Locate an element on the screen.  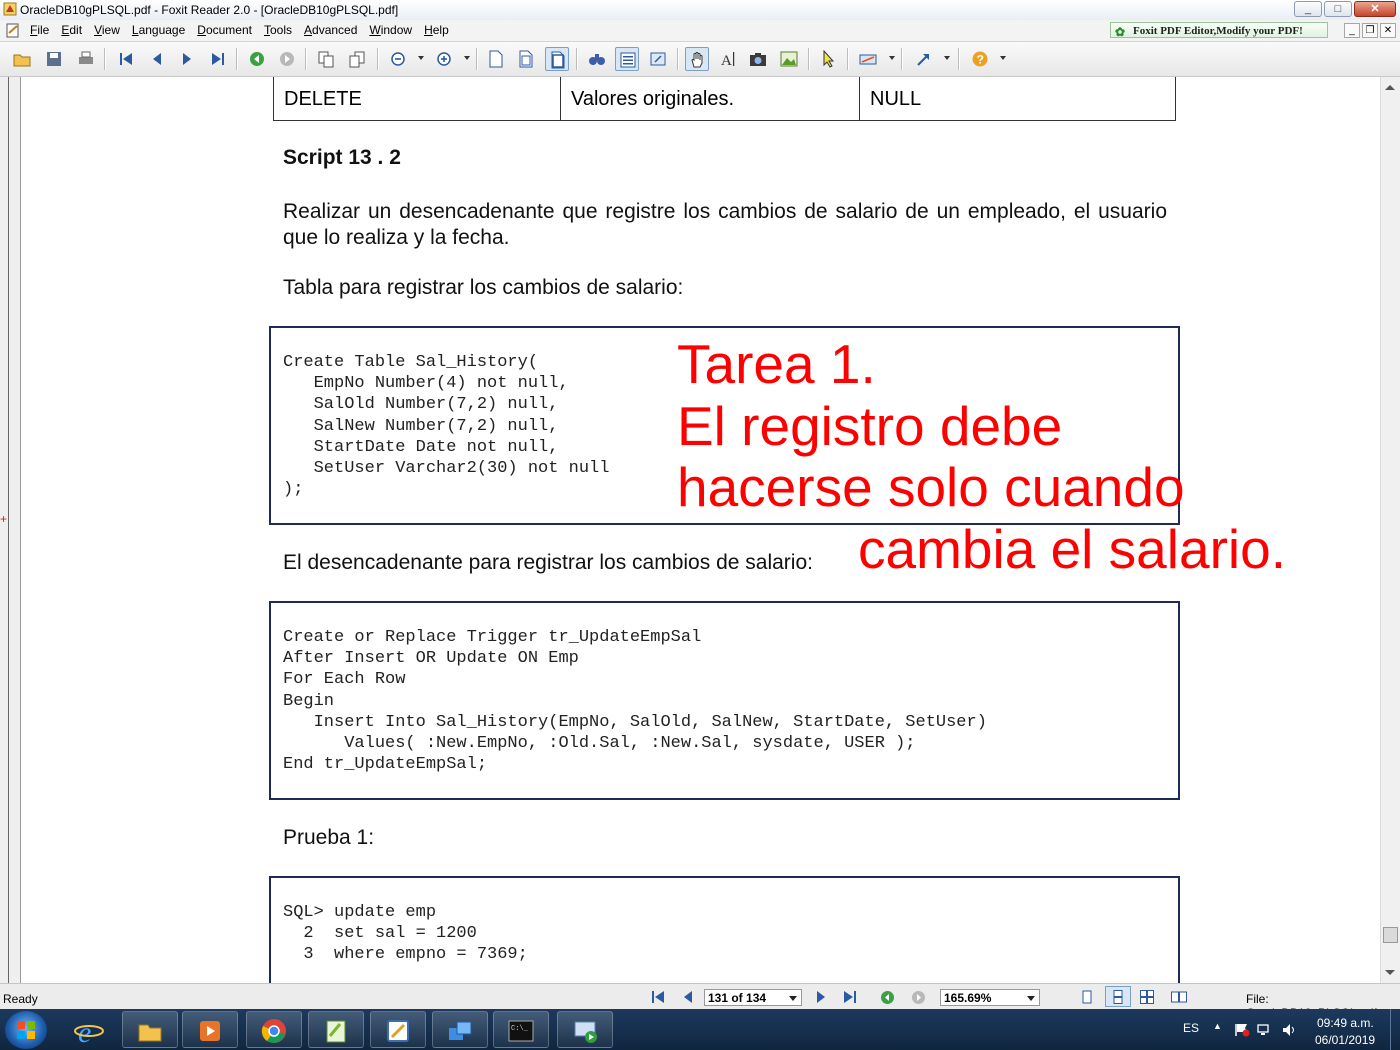
page-number-field: 131 of 134 is located at coordinates (753, 997).